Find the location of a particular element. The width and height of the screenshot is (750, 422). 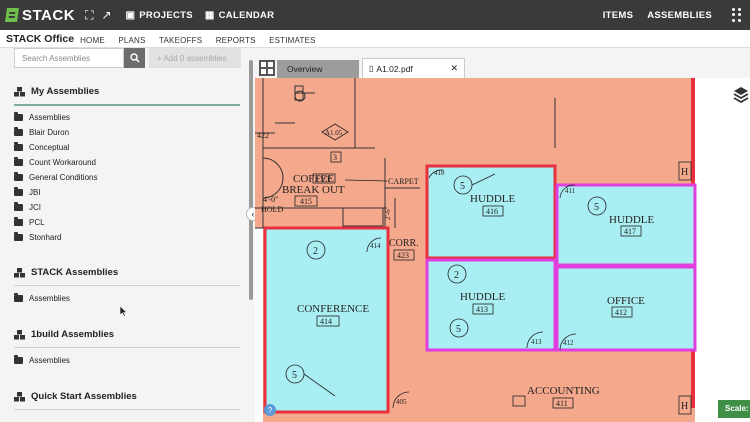

folder-label: Count Workaround is located at coordinates (62, 162).